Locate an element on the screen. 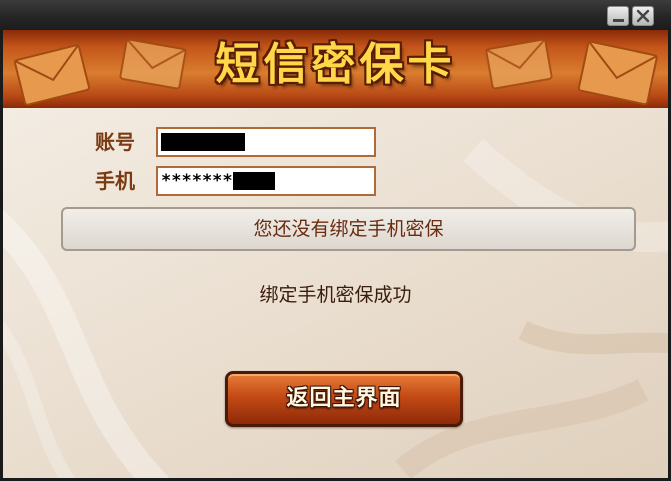 Image resolution: width=671 pixels, height=481 pixels. return-main-button: 返回主界面 is located at coordinates (344, 399).